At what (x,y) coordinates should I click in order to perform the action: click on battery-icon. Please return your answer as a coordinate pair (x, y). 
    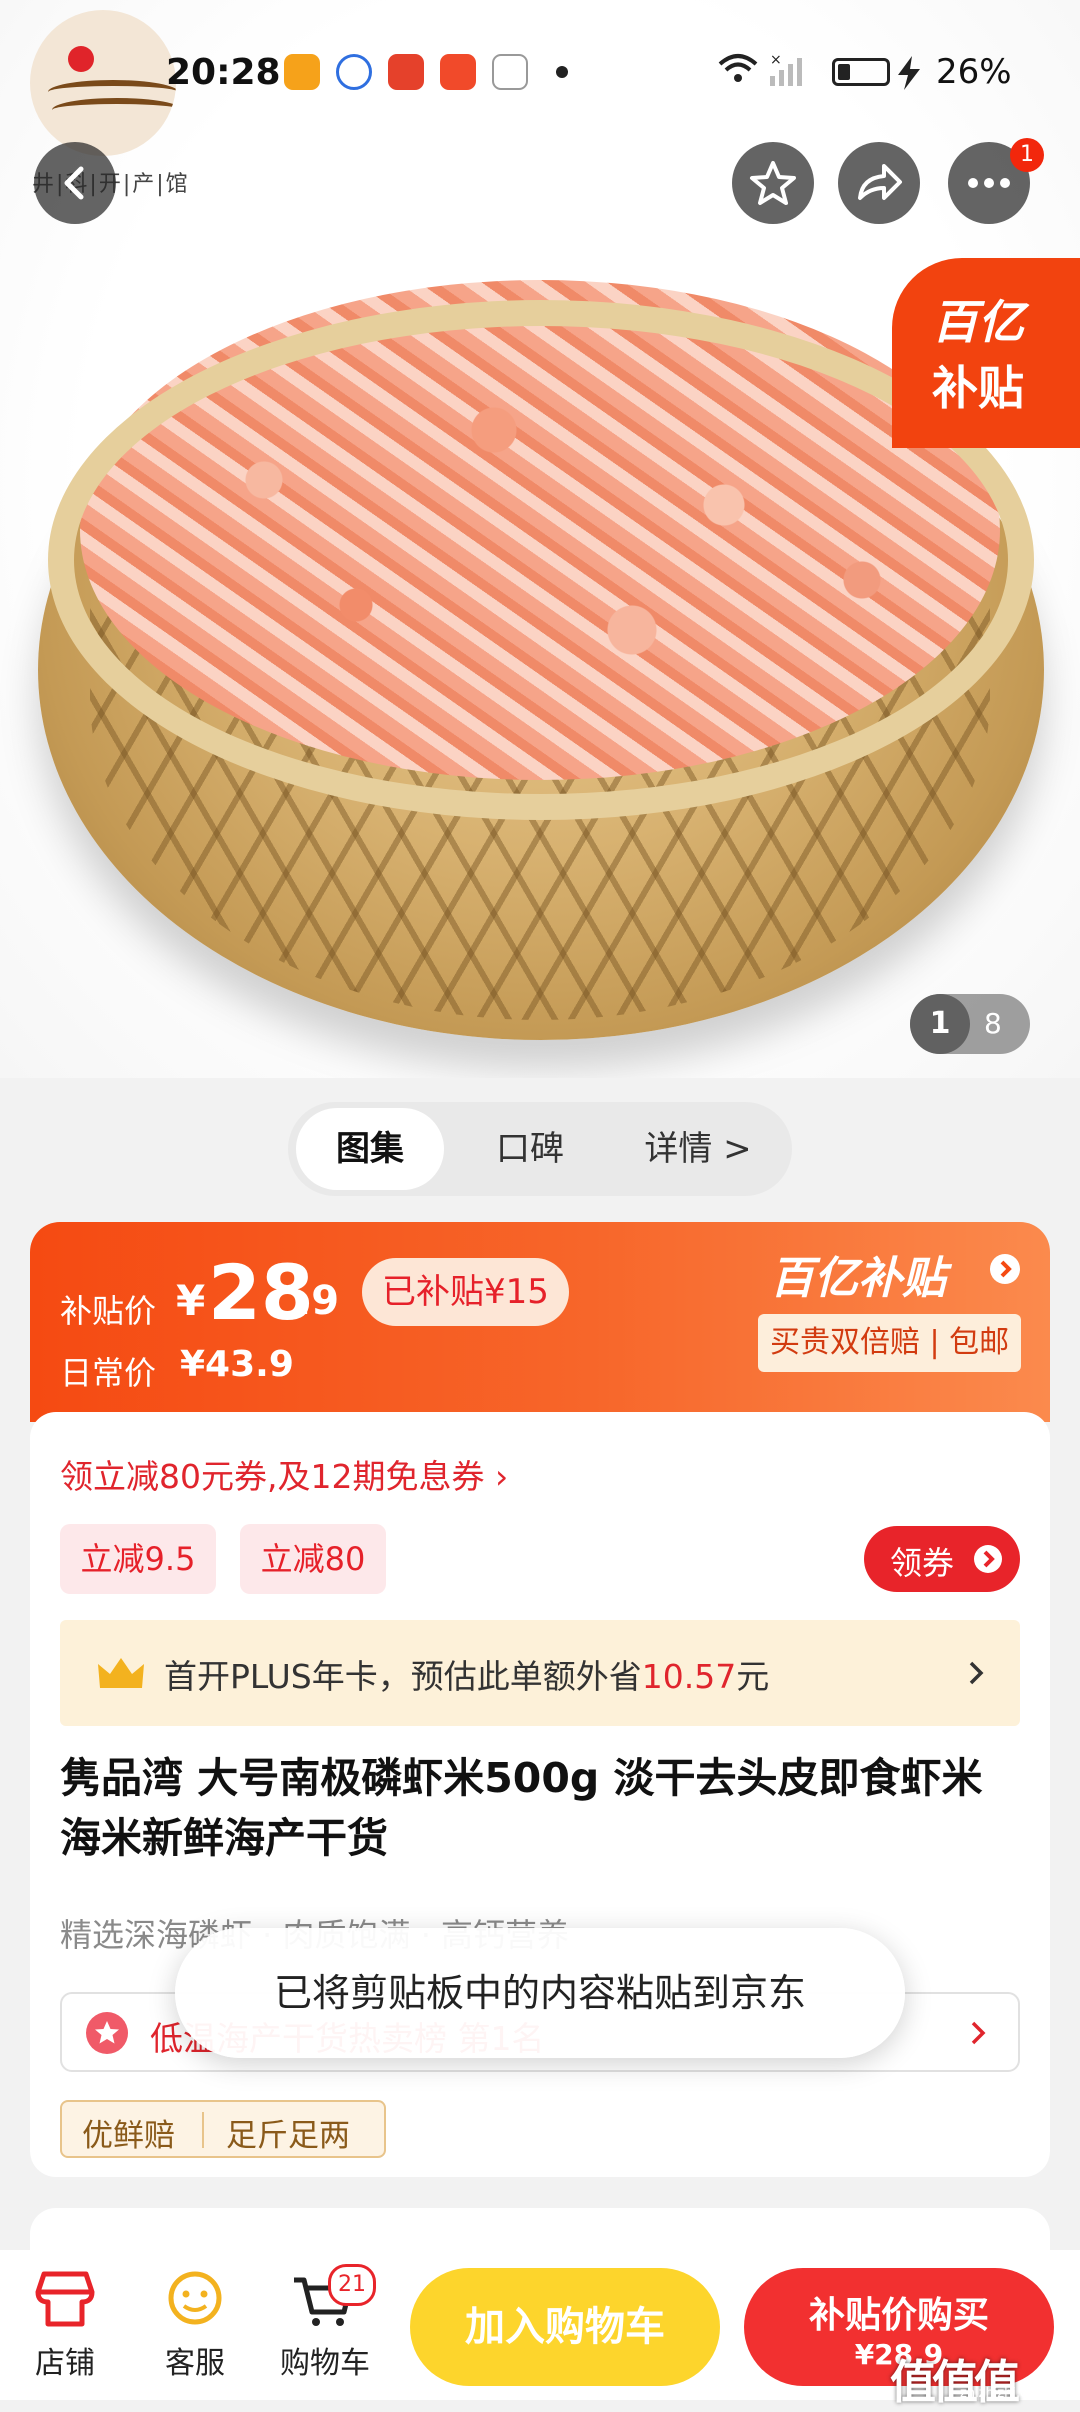
    Looking at the image, I should click on (861, 72).